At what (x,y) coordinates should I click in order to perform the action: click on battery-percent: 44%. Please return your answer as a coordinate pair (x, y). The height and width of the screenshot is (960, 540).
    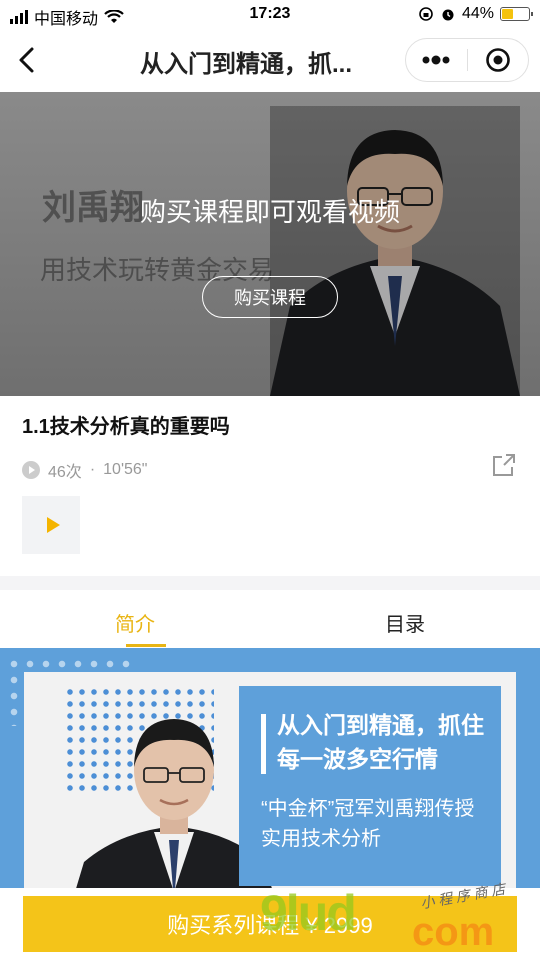
    Looking at the image, I should click on (477, 13).